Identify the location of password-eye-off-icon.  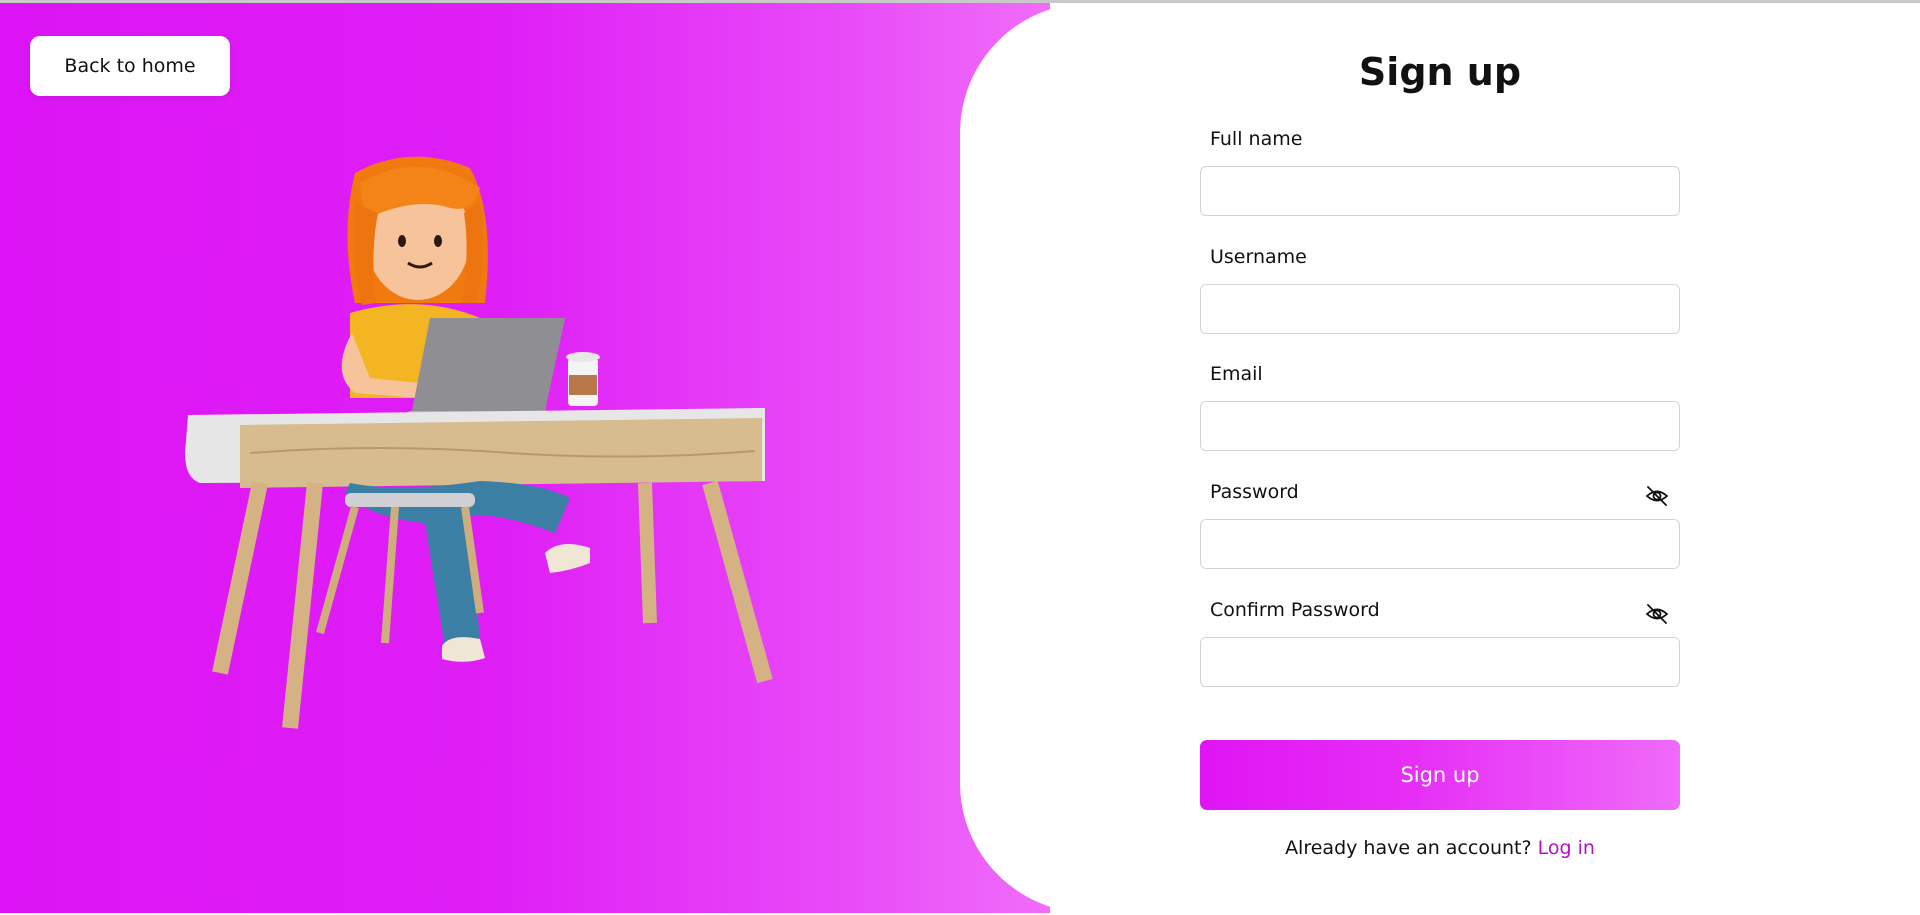
(1657, 496).